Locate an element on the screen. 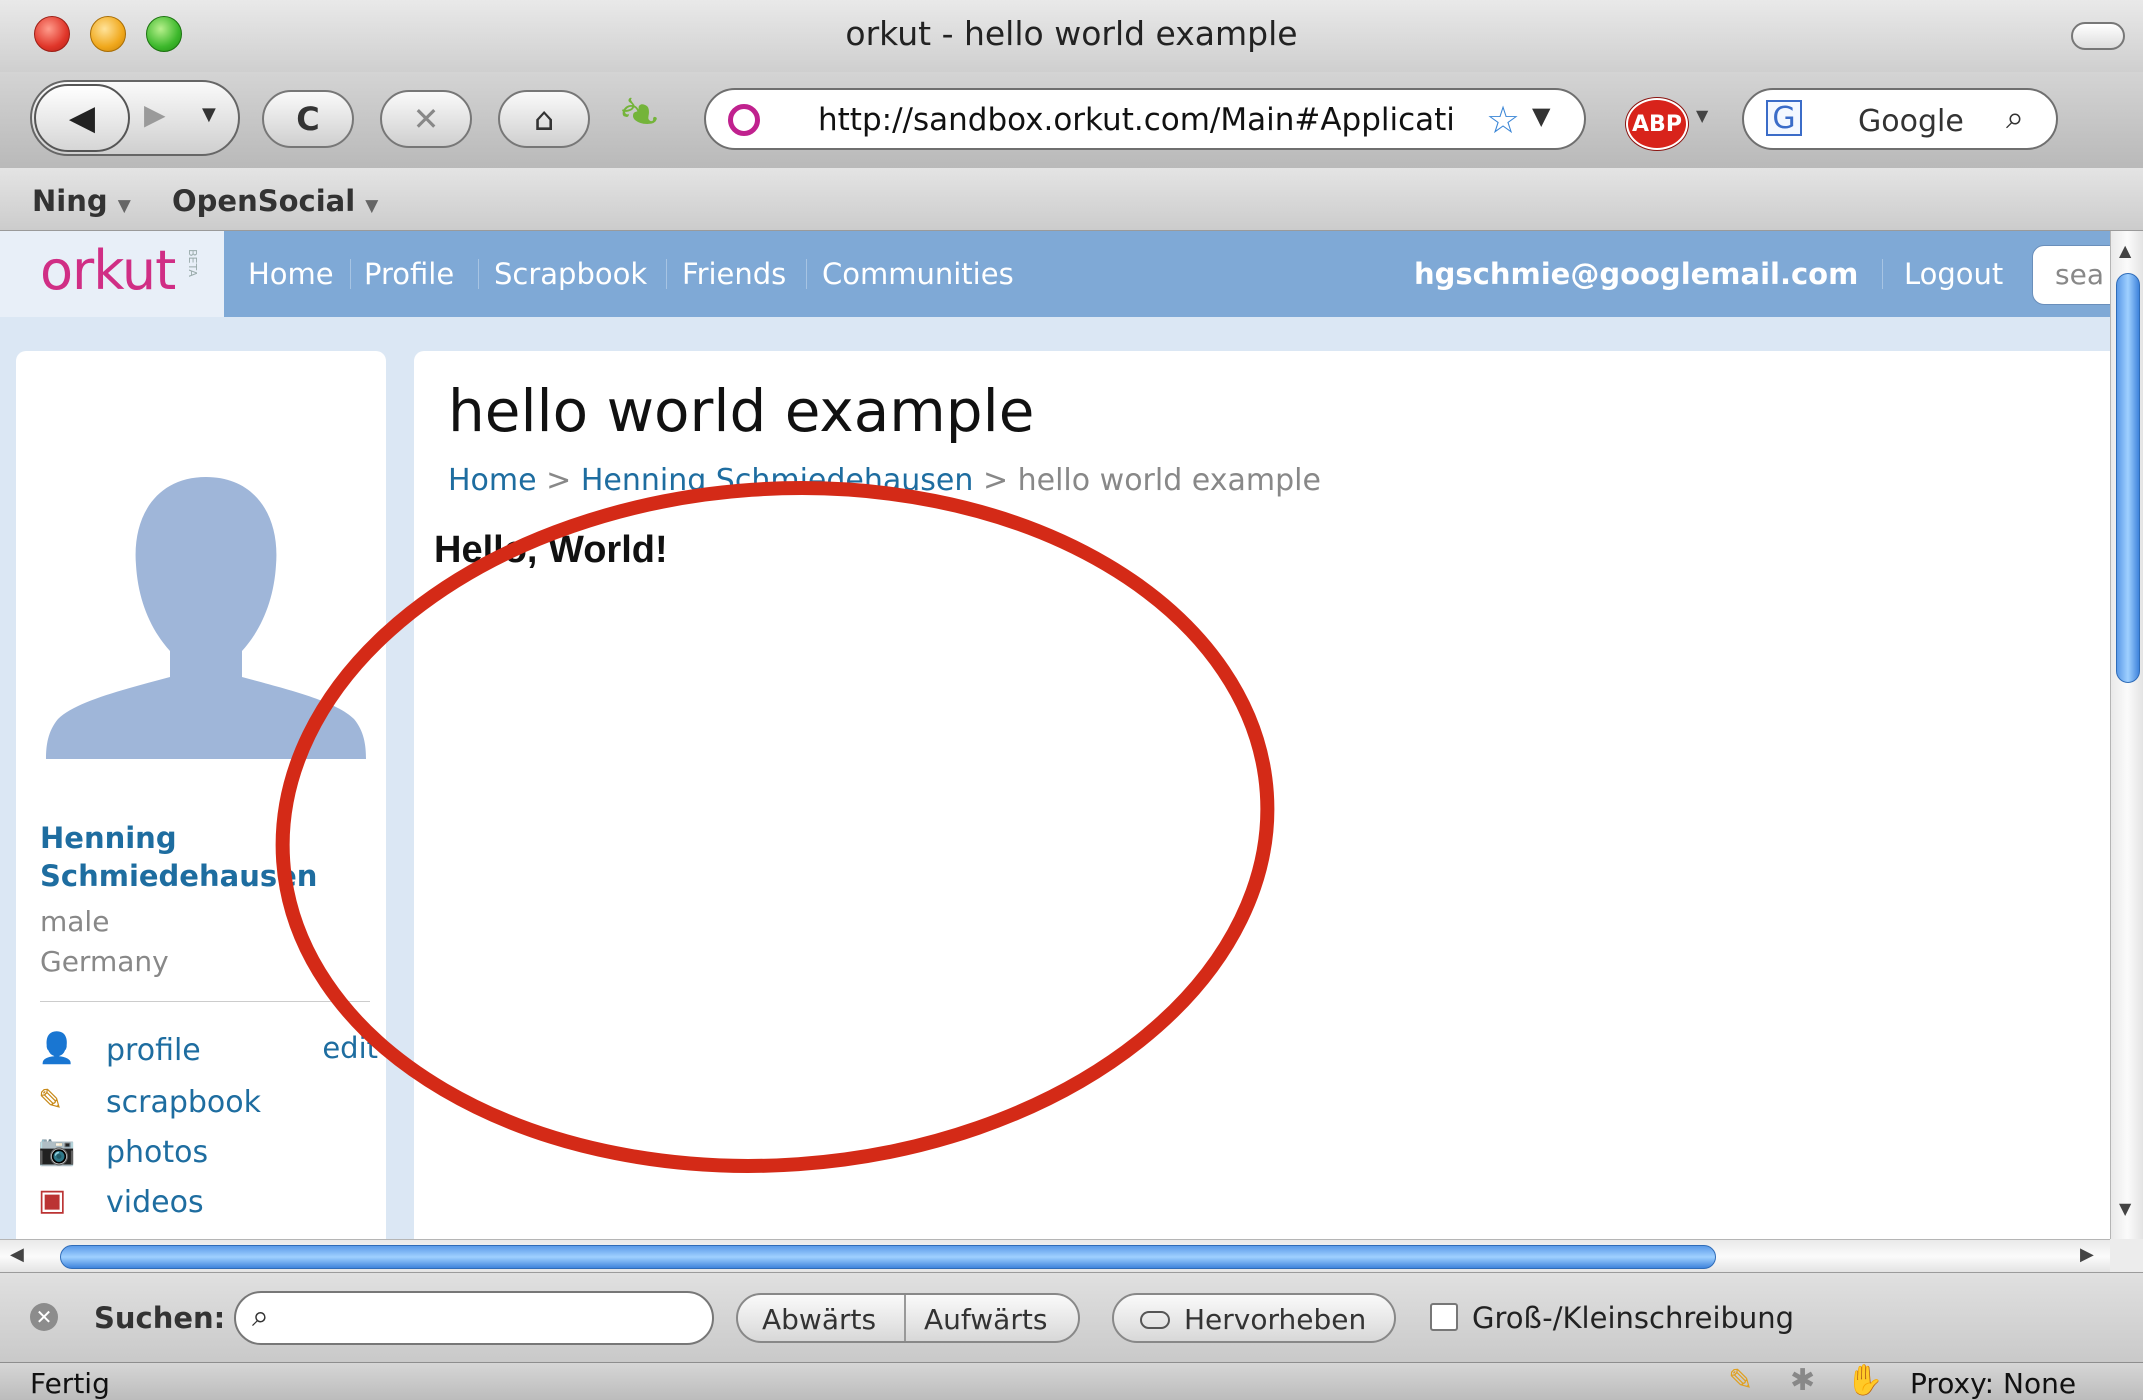 Image resolution: width=2143 pixels, height=1400 pixels. adblock-plus-icon: ABP is located at coordinates (1657, 124).